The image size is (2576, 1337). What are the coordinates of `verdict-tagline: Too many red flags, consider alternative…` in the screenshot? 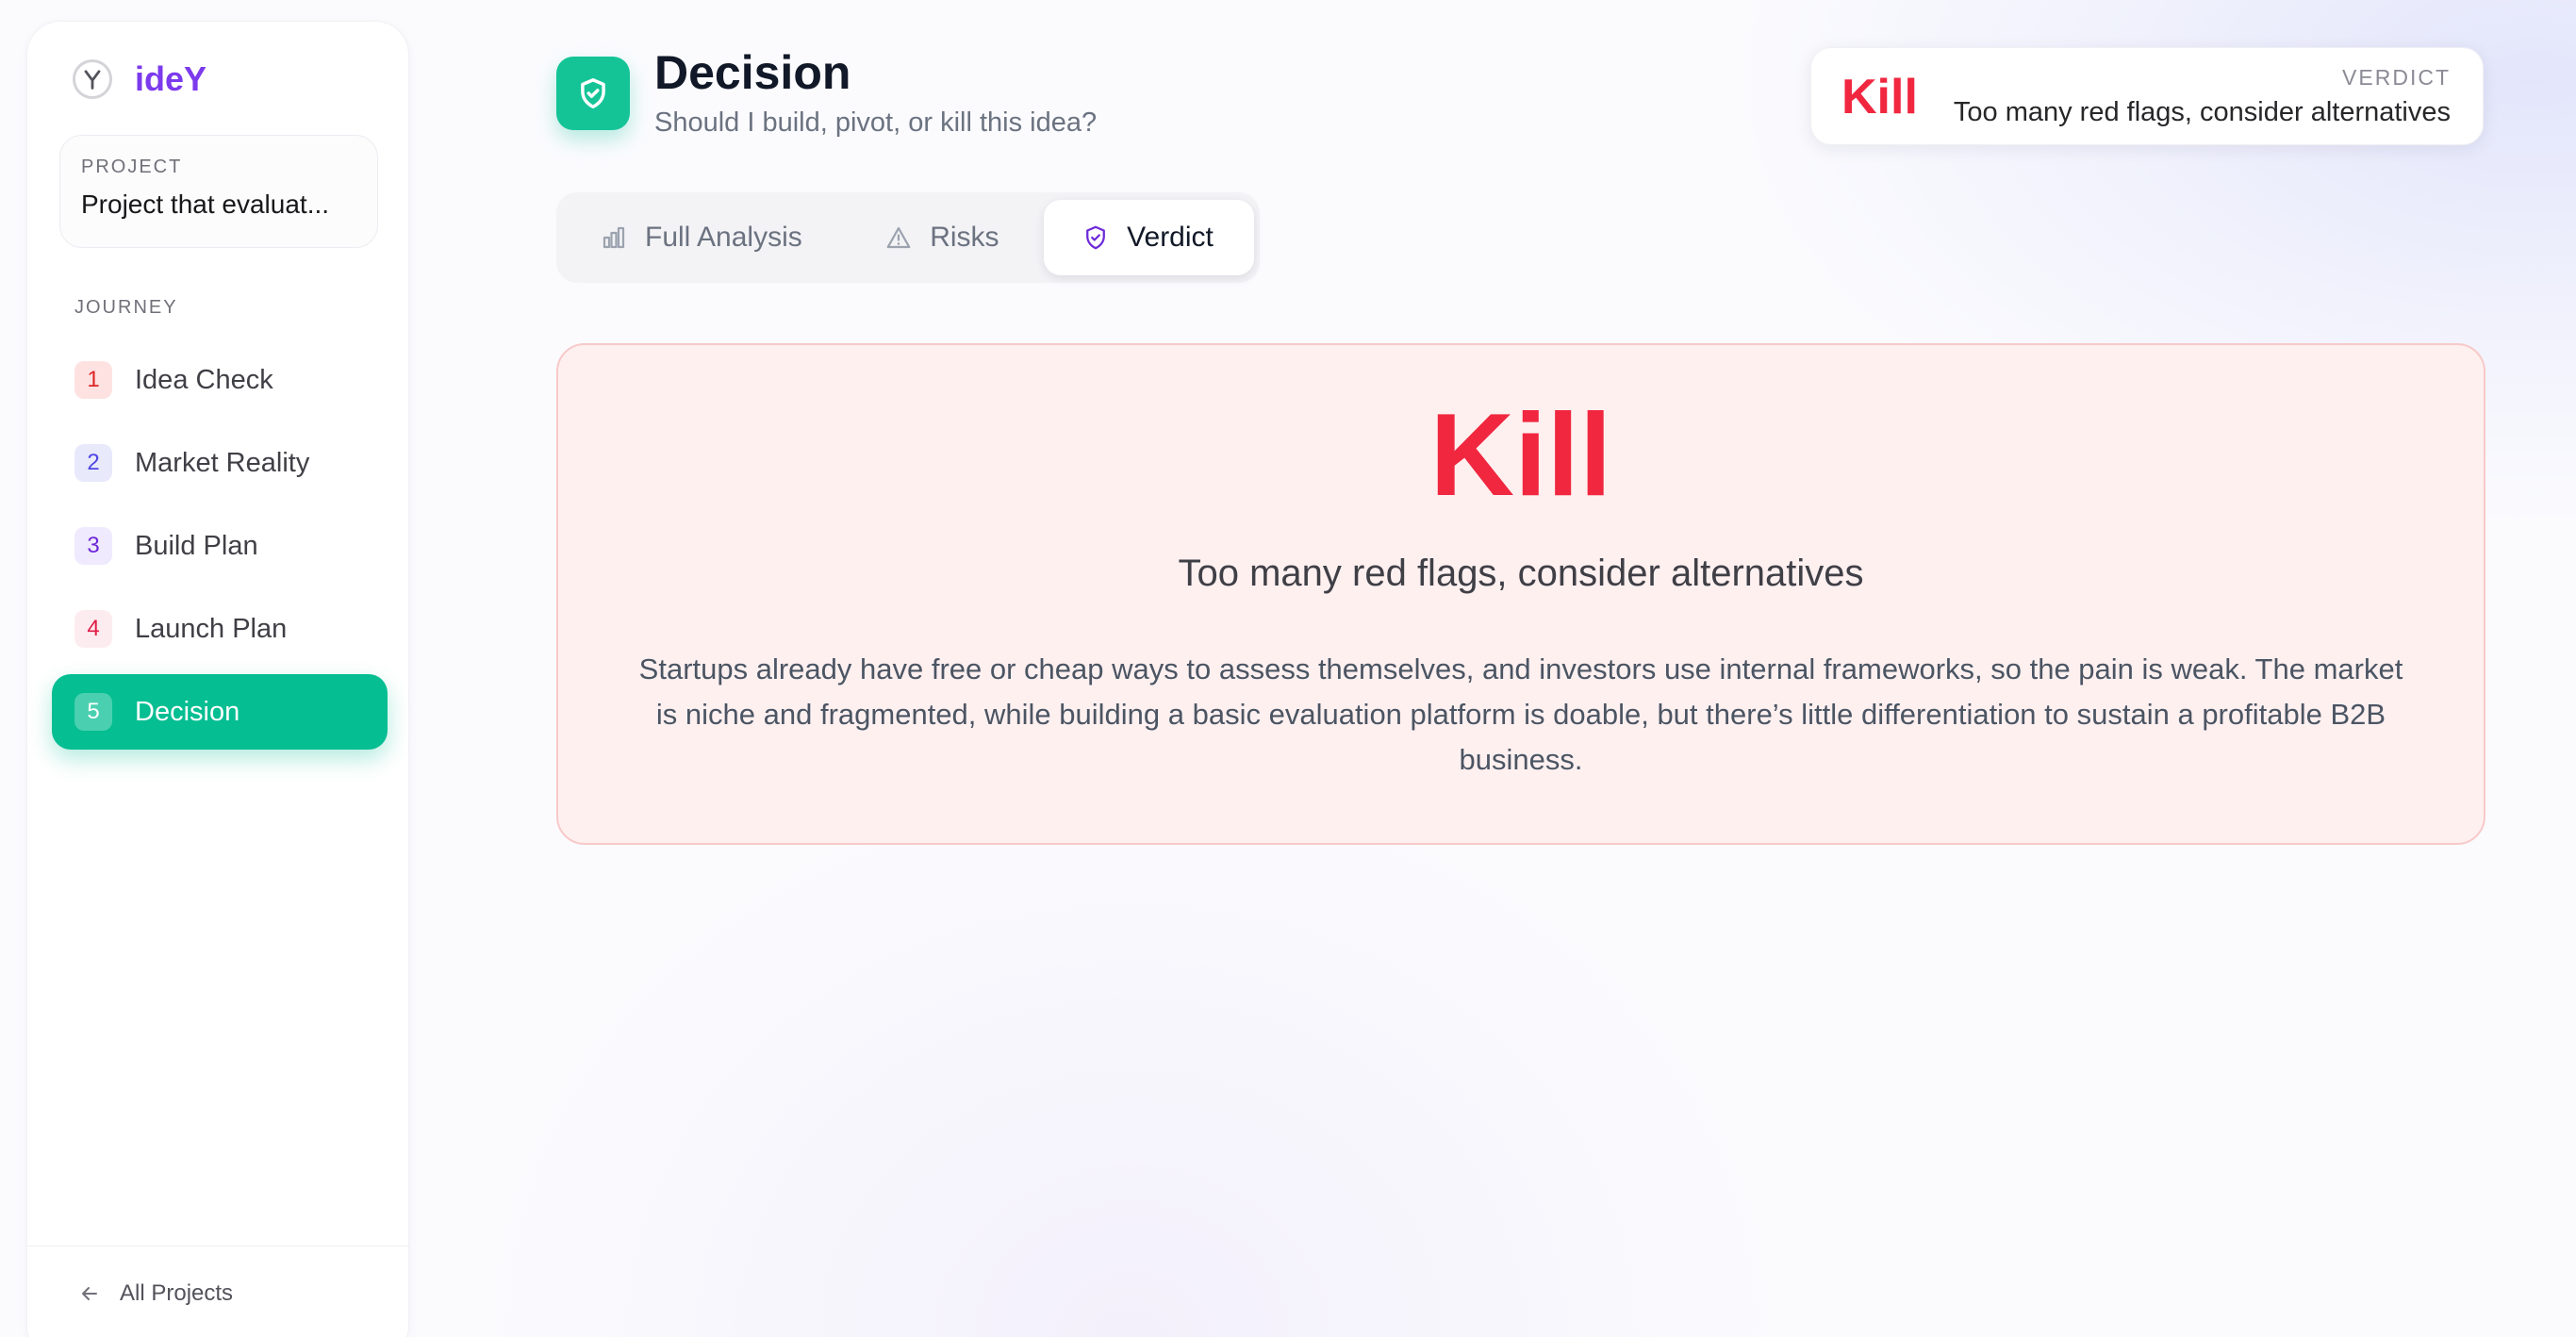 It's located at (1521, 573).